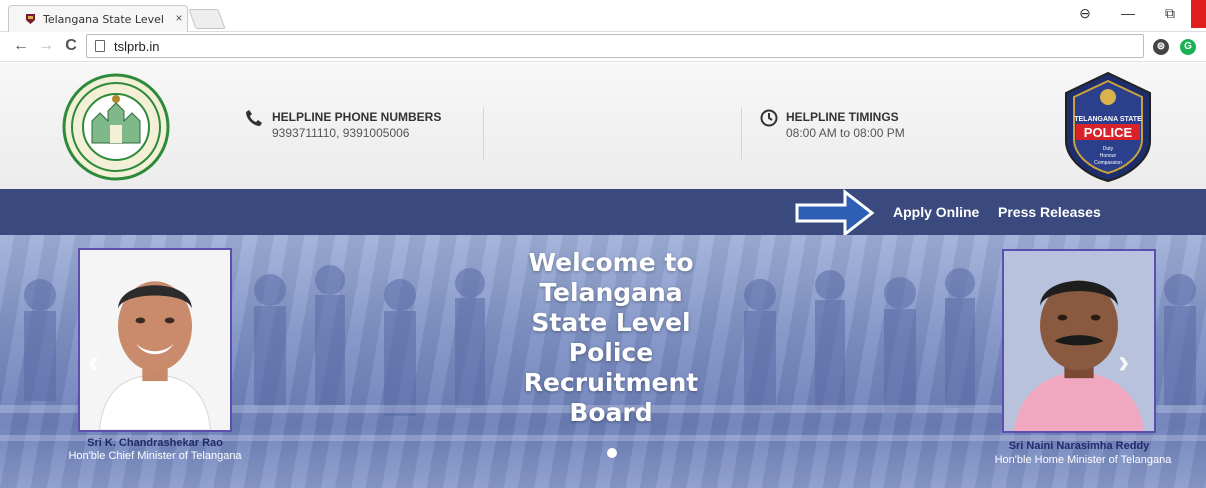 The width and height of the screenshot is (1206, 488). Describe the element at coordinates (71, 46) in the screenshot. I see `reload-button: C` at that location.